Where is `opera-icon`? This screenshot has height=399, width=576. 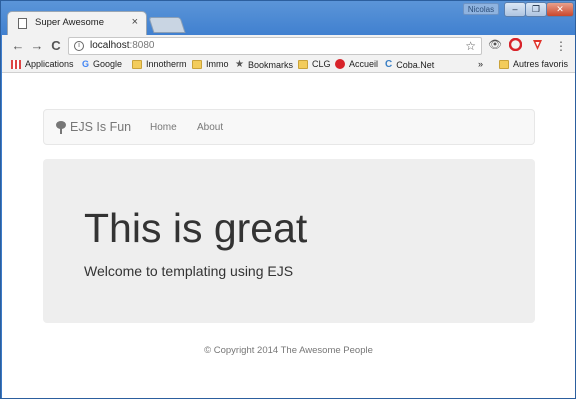
opera-icon is located at coordinates (515, 44).